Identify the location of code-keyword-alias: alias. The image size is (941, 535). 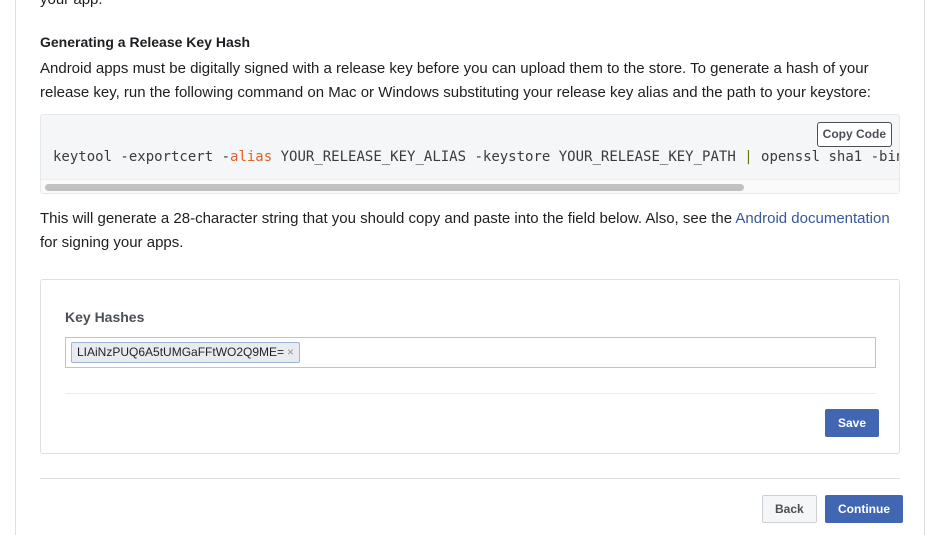
(251, 157).